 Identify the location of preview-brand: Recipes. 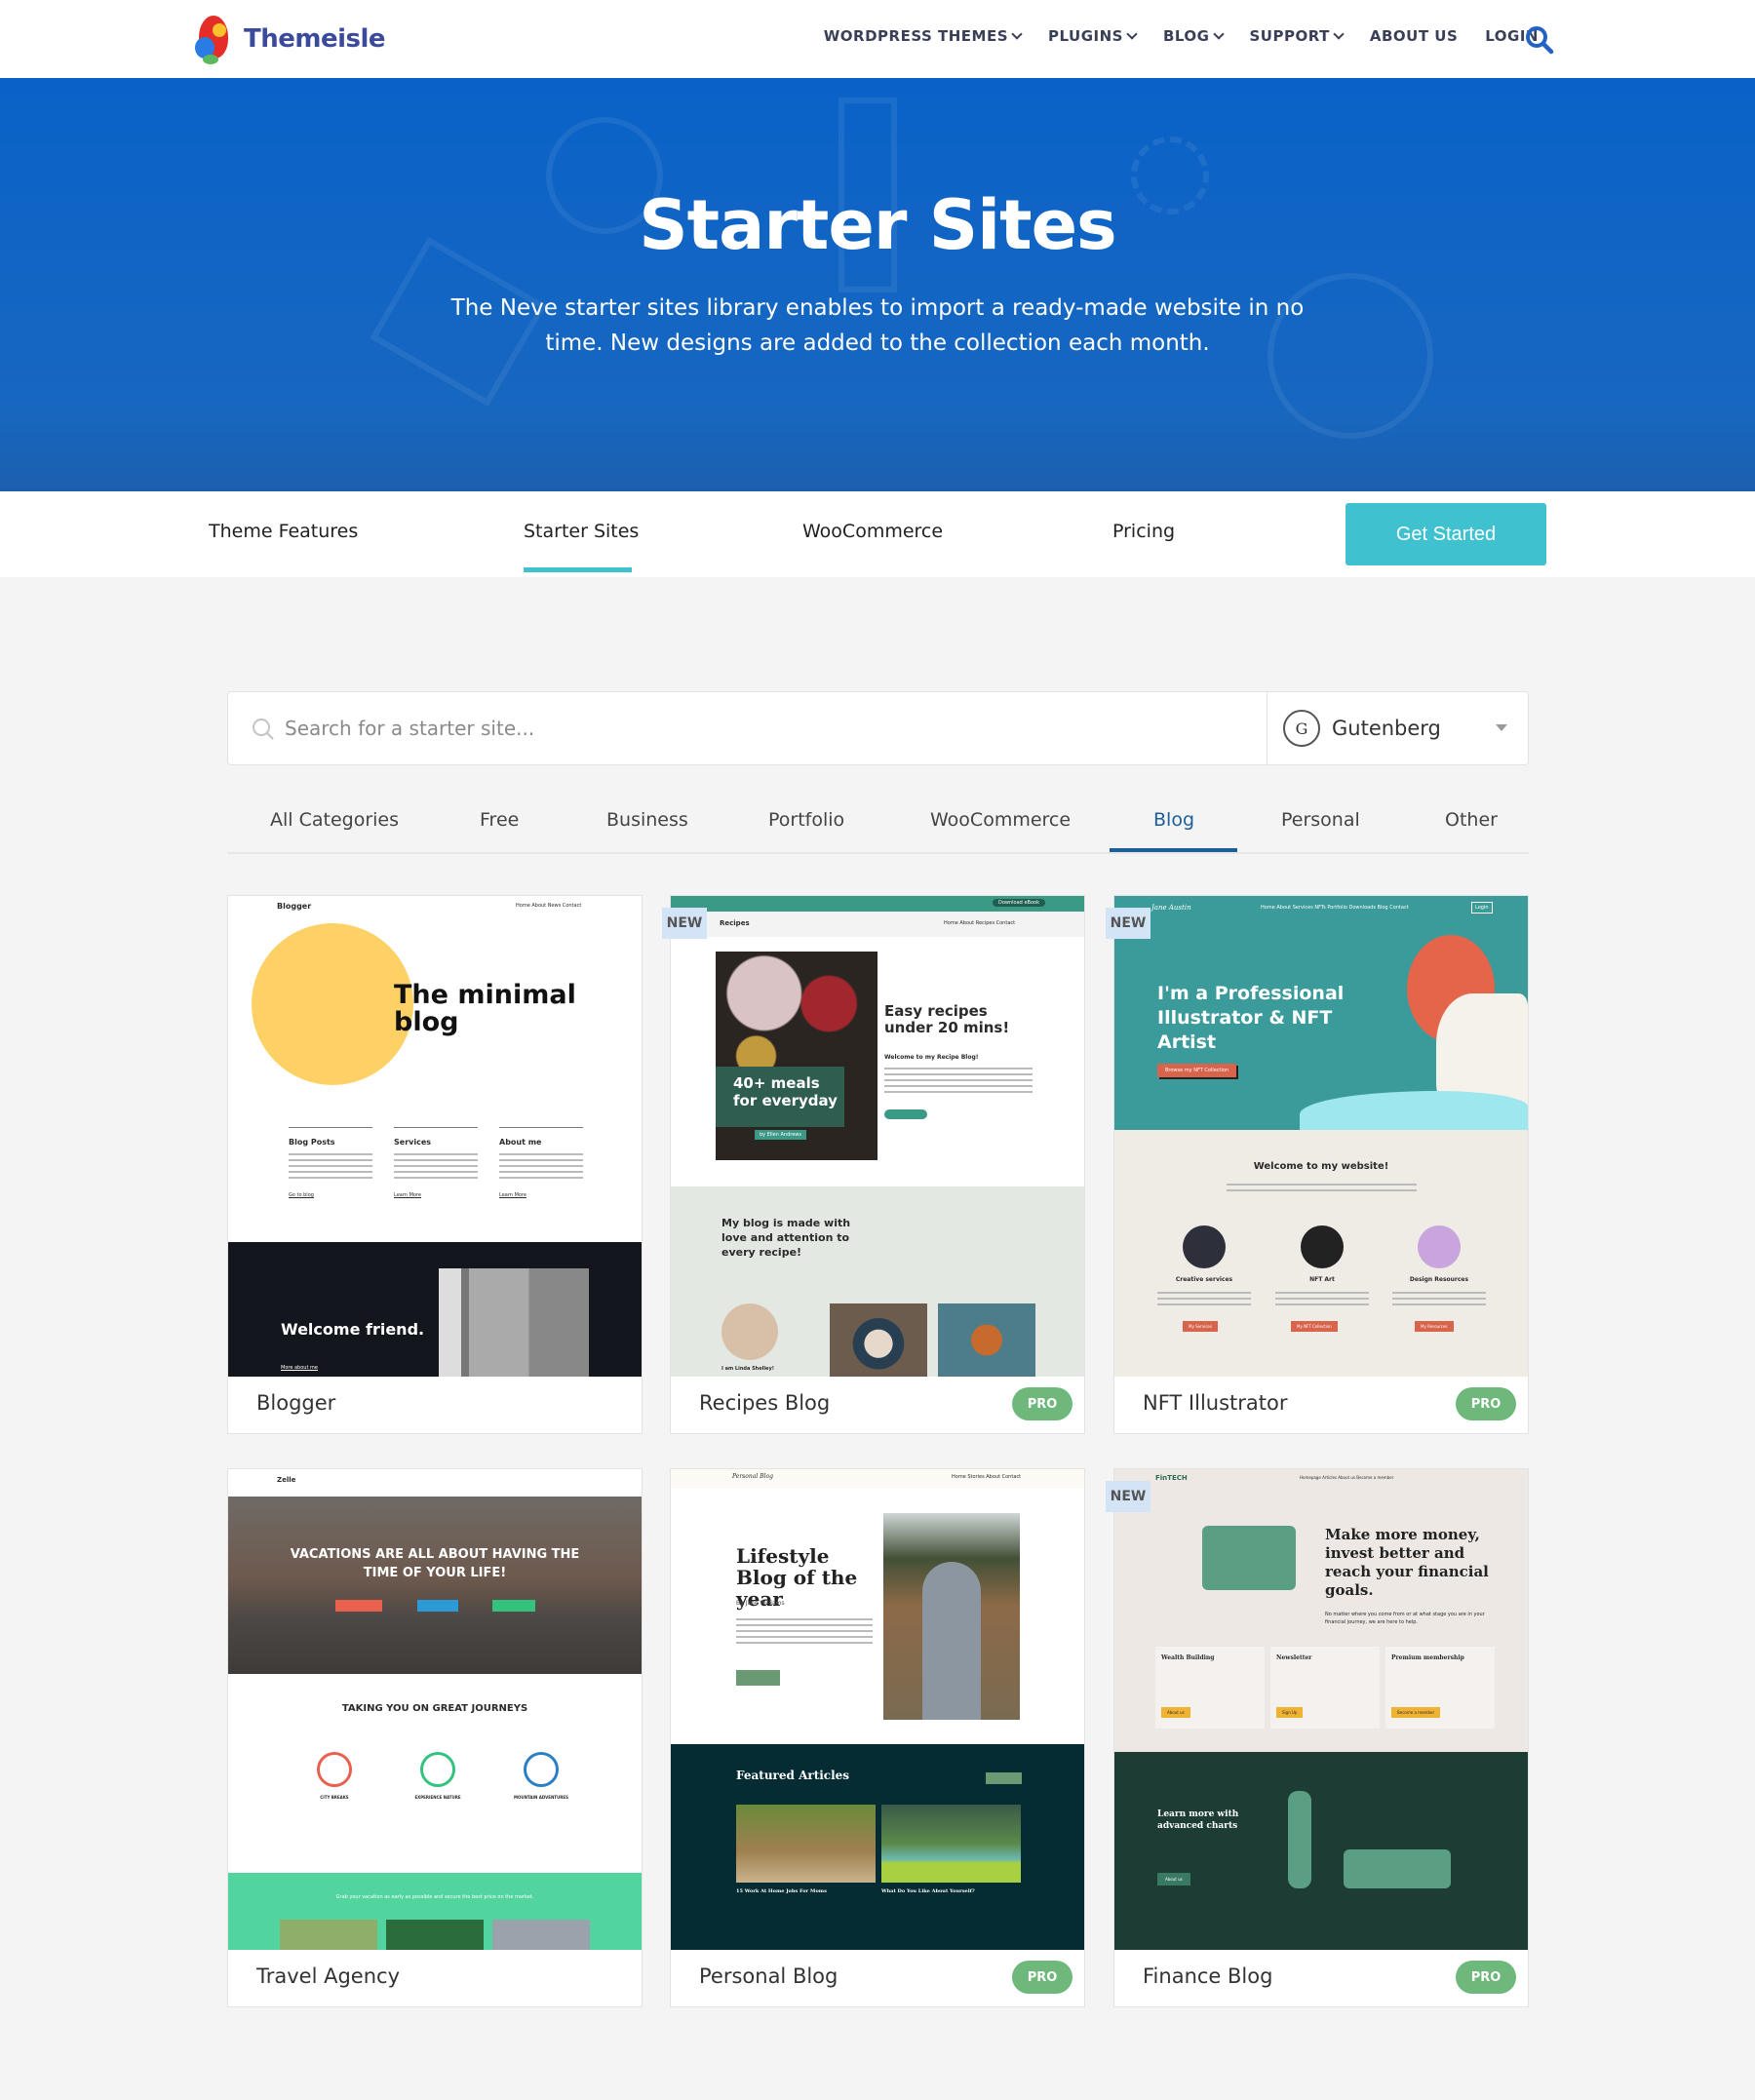
(735, 923).